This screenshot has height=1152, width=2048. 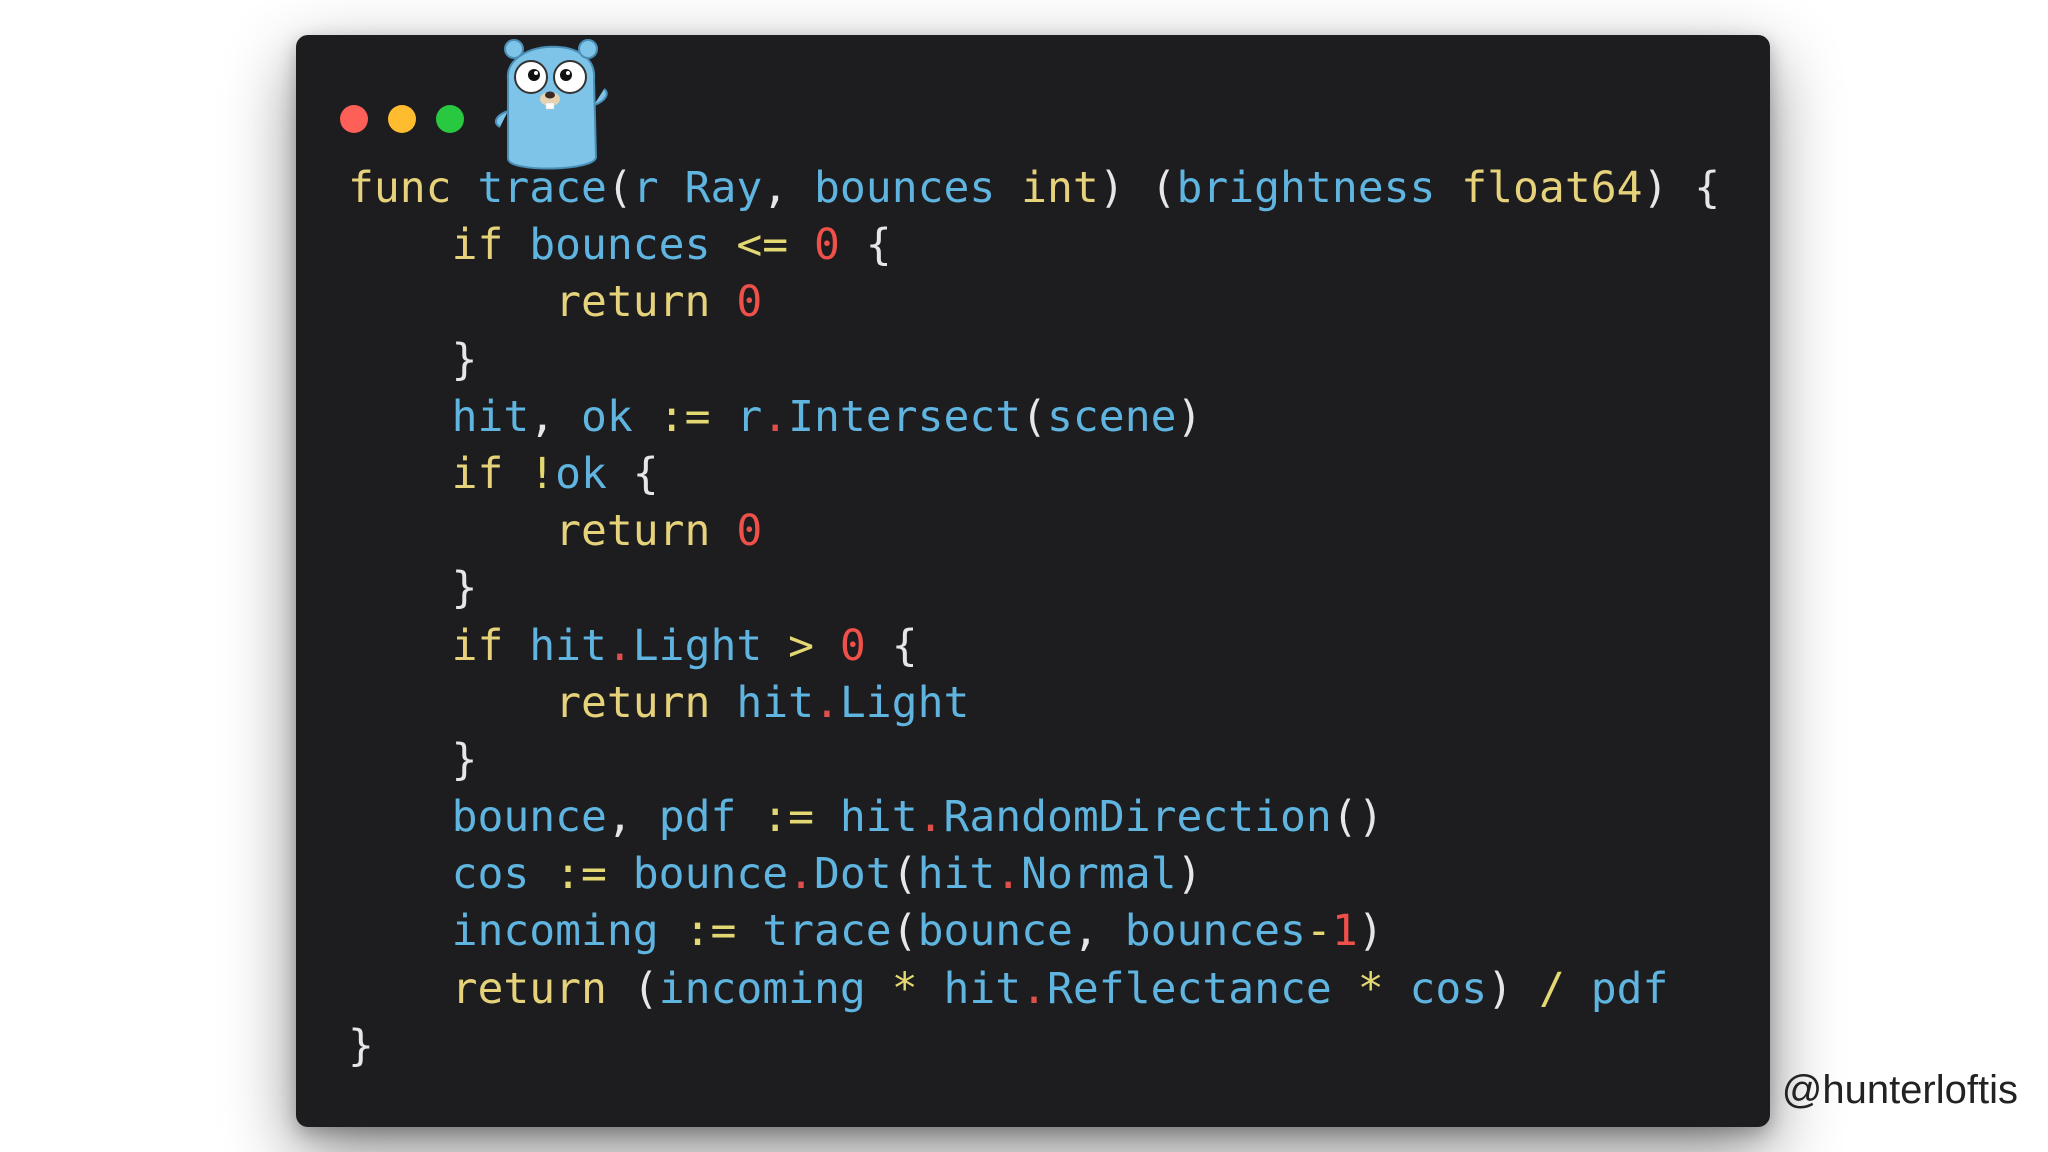 I want to click on code-line: hit, ok := r.Intersect(scene), so click(x=1034, y=417).